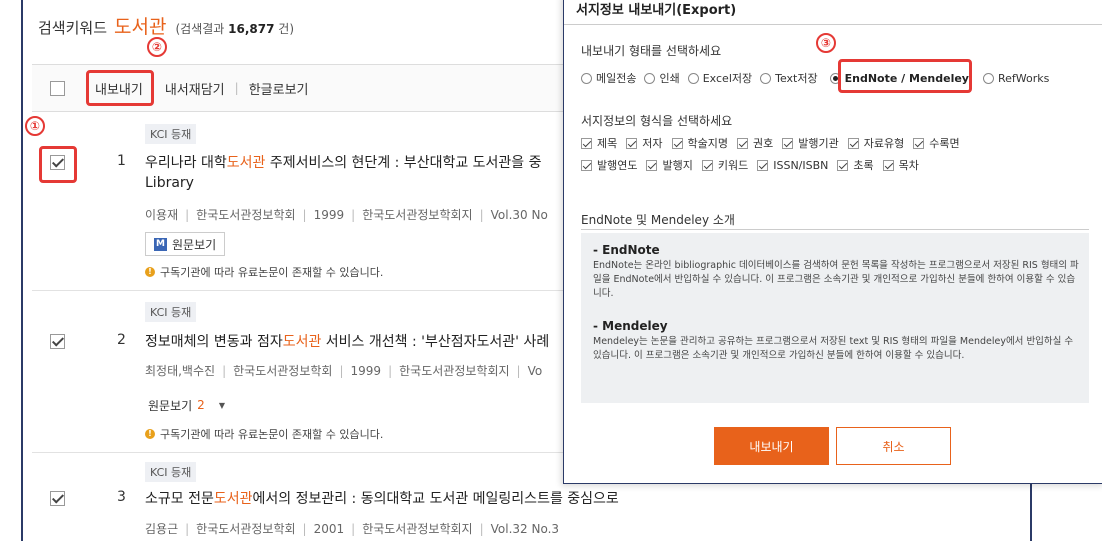 The width and height of the screenshot is (1102, 541). Describe the element at coordinates (724, 165) in the screenshot. I see `field-keyword-checkbox: 키워드` at that location.